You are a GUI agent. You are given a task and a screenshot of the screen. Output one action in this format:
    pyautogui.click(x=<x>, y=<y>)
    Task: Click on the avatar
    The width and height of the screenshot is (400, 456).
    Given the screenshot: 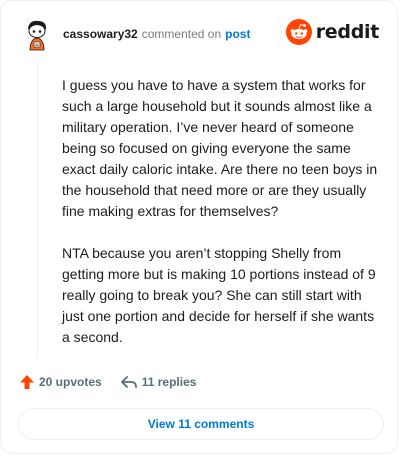 What is the action you would take?
    pyautogui.click(x=37, y=34)
    